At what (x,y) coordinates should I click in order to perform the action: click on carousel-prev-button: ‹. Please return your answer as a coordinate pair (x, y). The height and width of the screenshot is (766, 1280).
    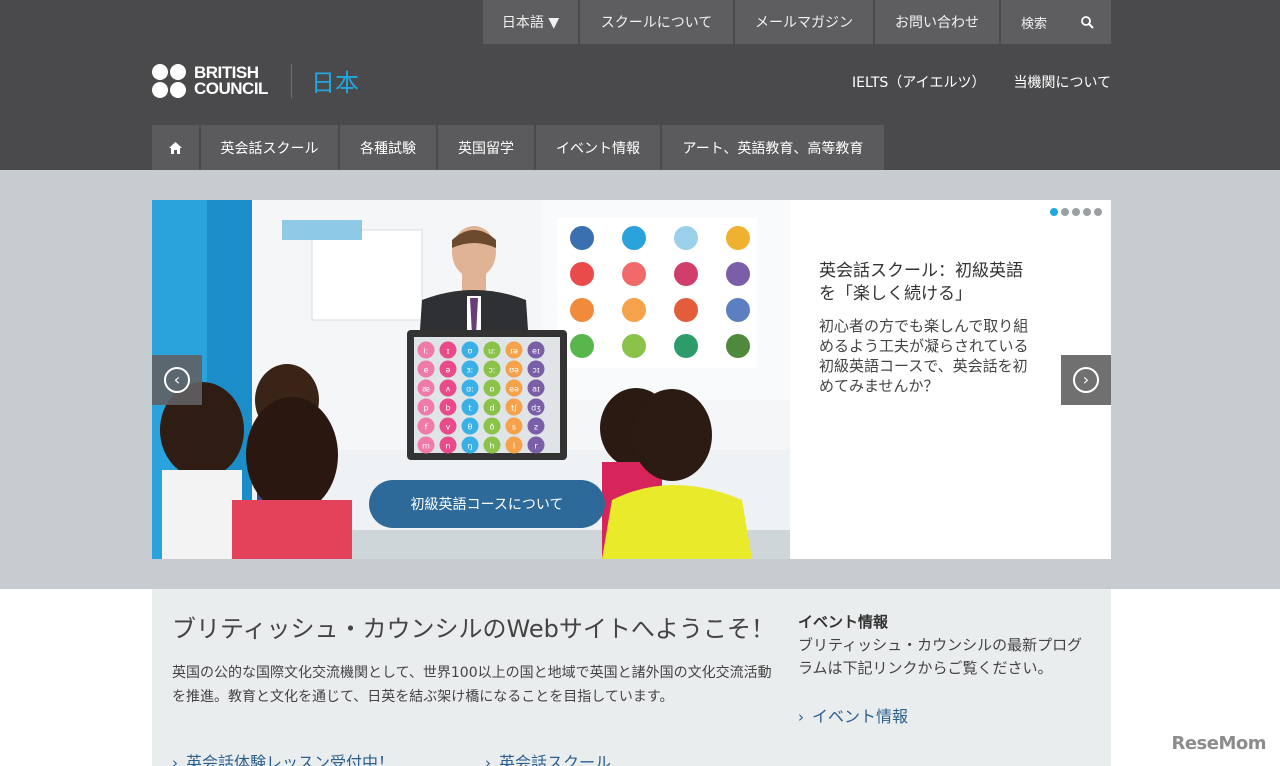
    Looking at the image, I should click on (177, 380).